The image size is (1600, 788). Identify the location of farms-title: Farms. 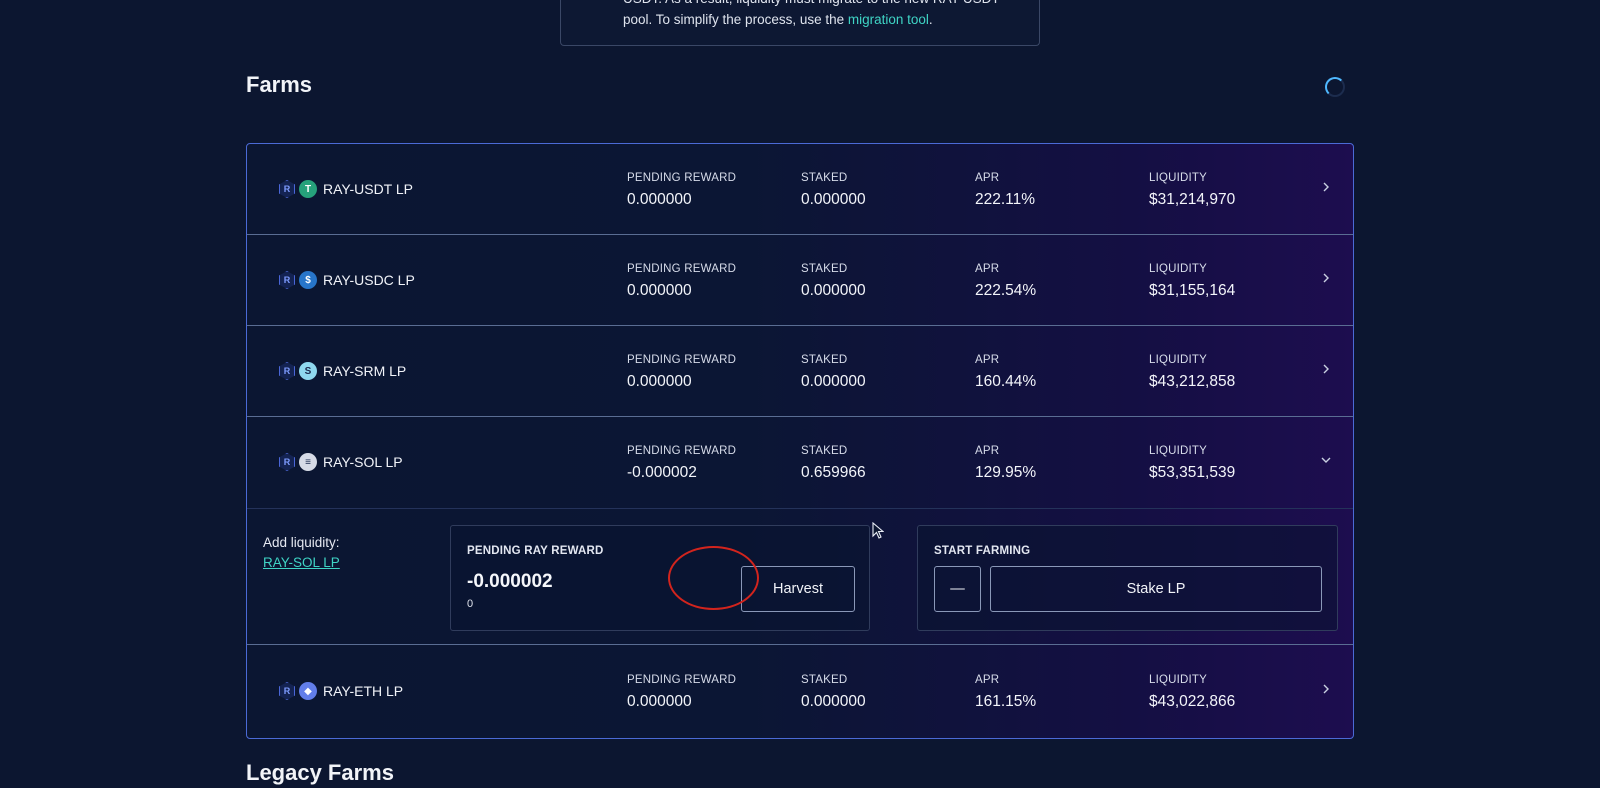
(279, 84).